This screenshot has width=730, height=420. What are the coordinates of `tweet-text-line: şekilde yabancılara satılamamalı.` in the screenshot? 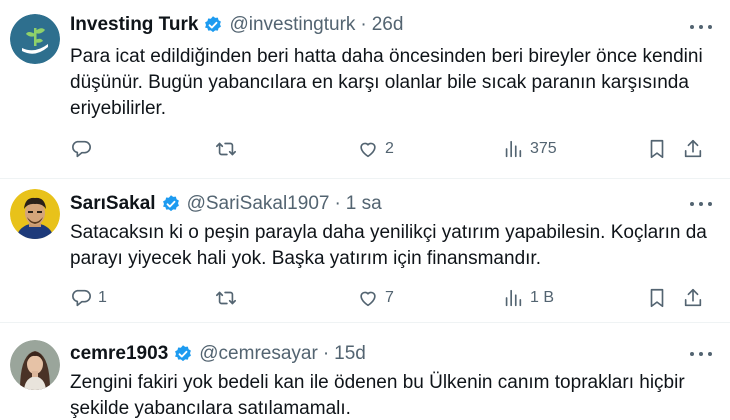 It's located at (210, 408).